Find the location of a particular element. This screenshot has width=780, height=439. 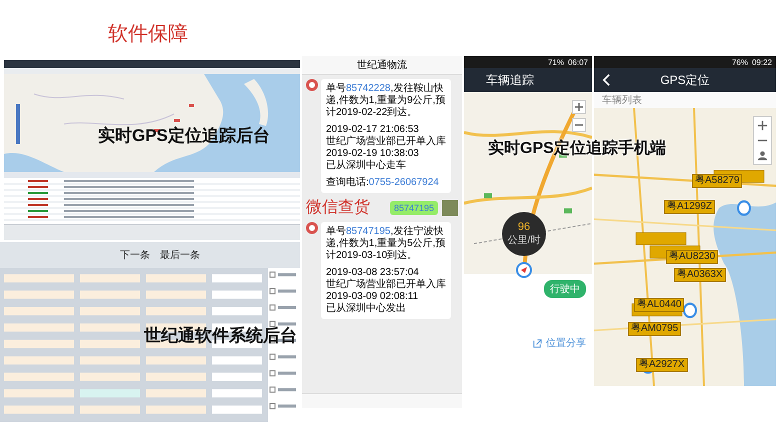

speed-value: 96 is located at coordinates (524, 227).